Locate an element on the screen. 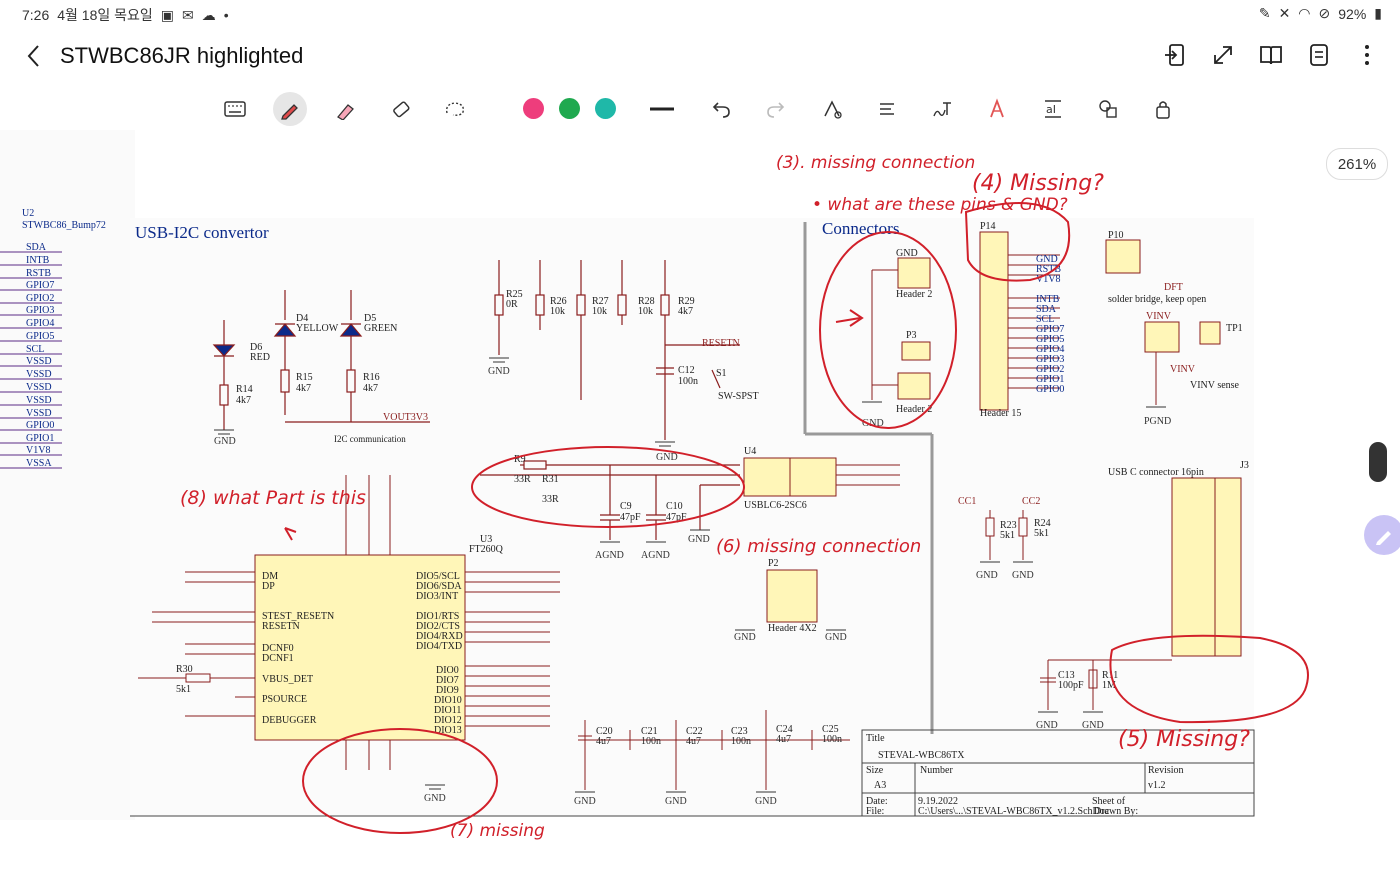  book-icon is located at coordinates (1271, 55).